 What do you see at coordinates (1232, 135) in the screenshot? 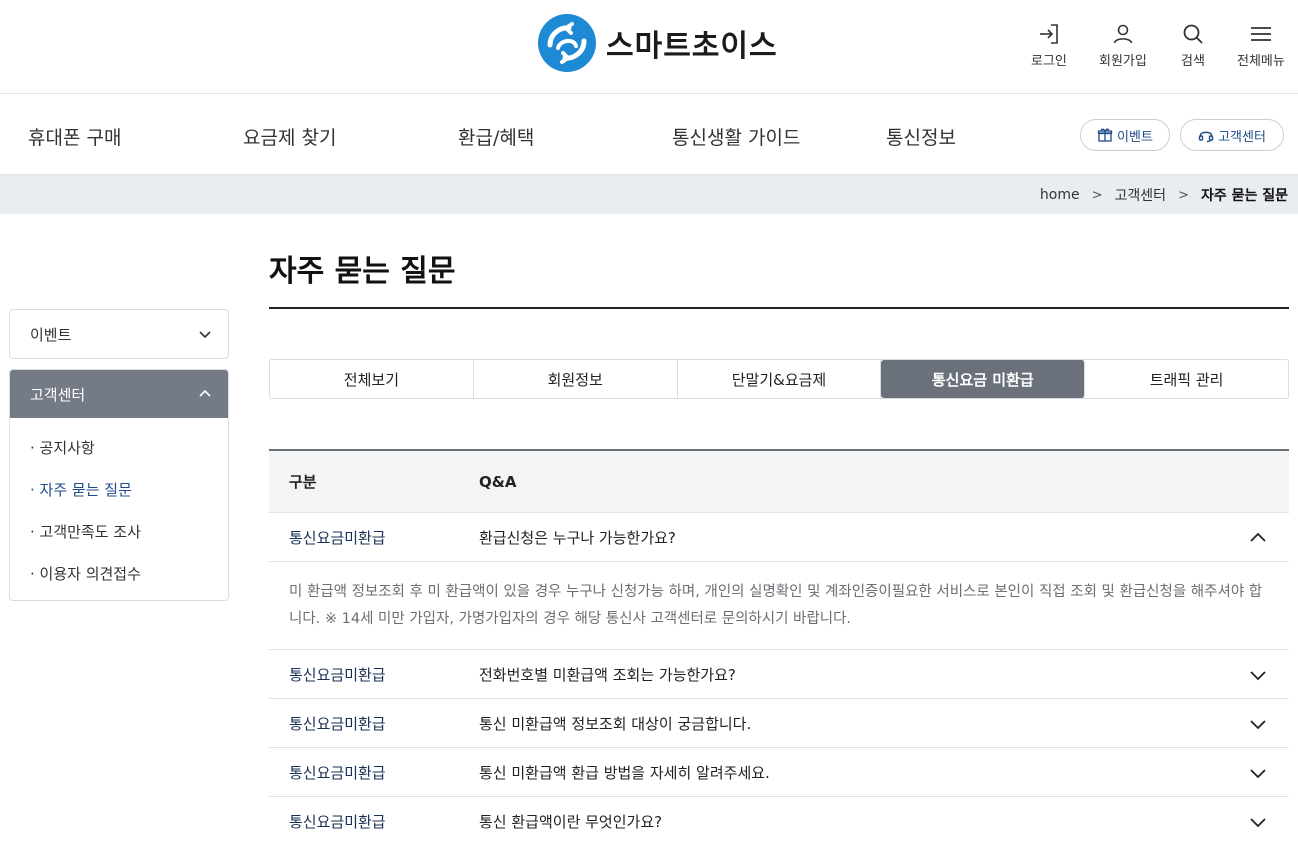
I see `customer-center-button: 고객센터` at bounding box center [1232, 135].